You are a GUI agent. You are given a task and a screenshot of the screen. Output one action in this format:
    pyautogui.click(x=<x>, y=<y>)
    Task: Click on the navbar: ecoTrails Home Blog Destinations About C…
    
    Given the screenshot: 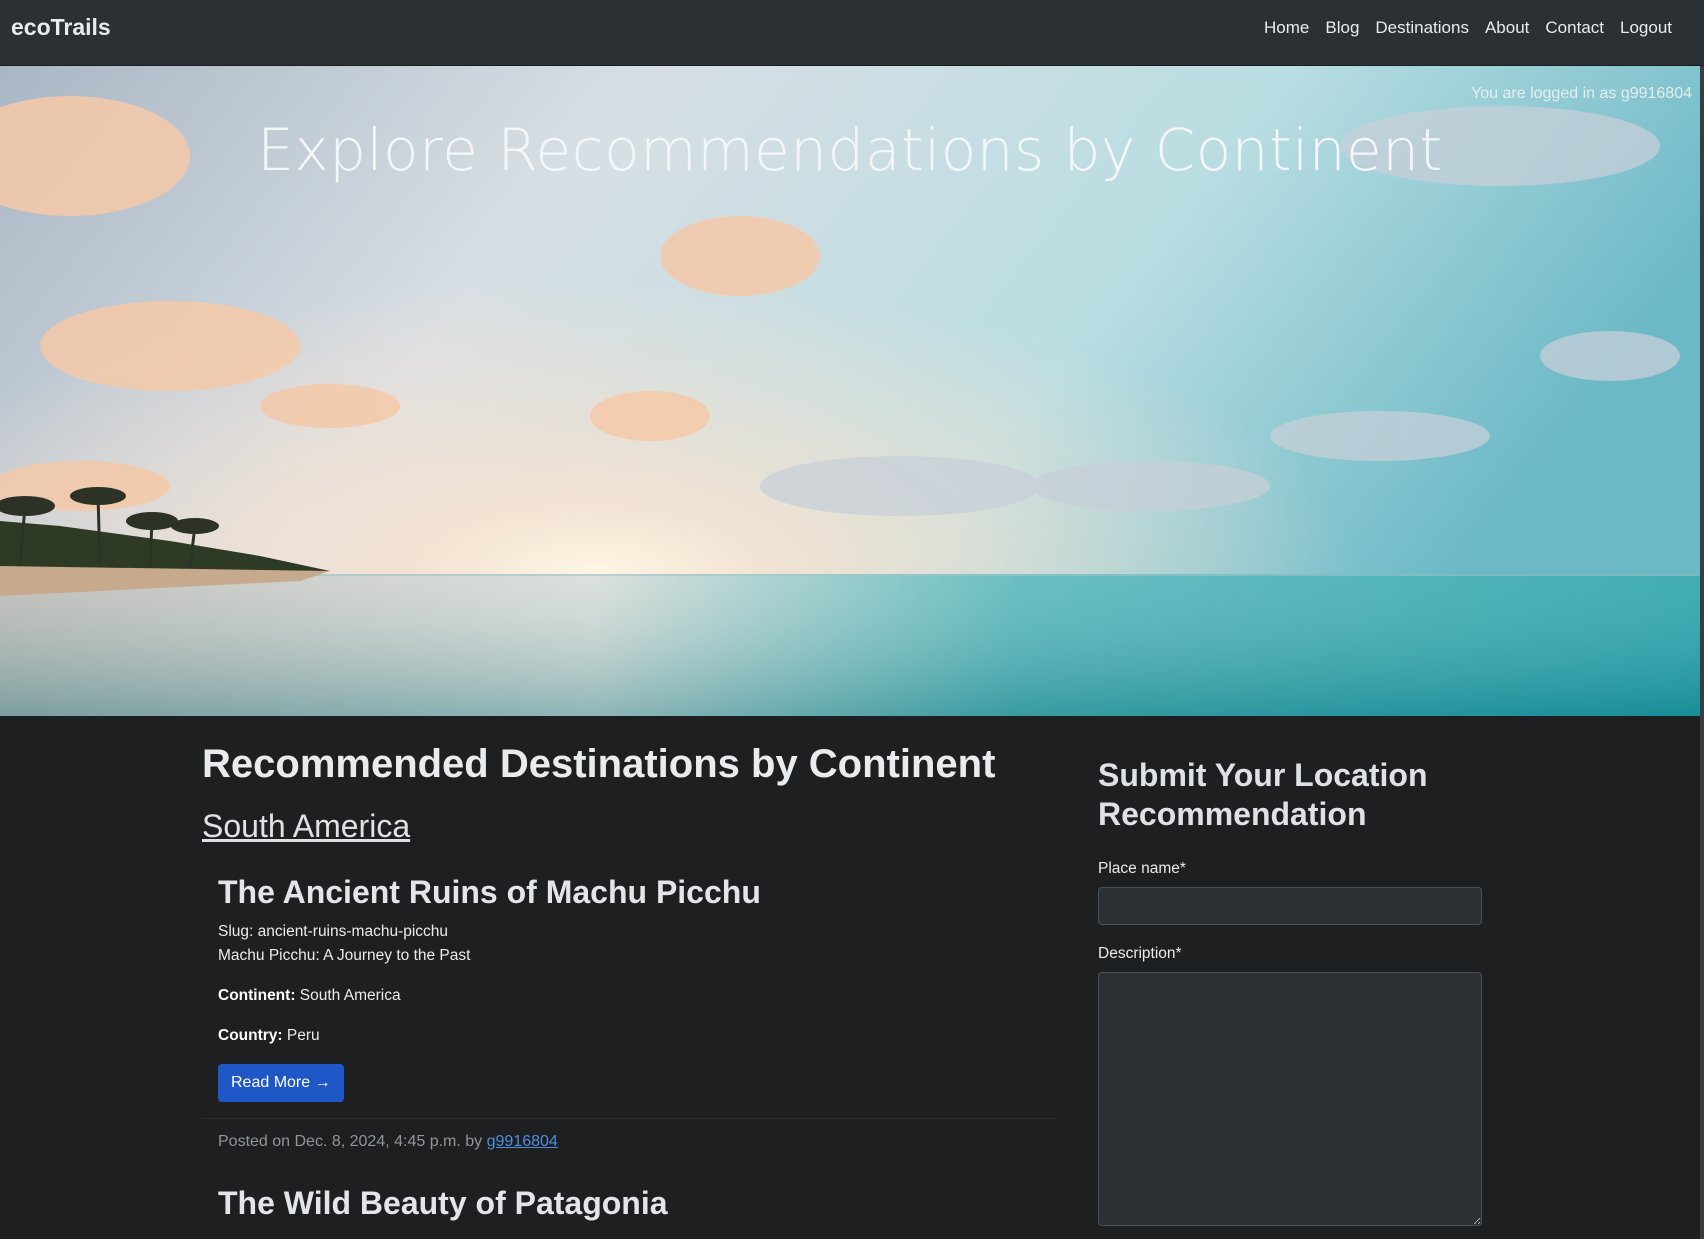 What is the action you would take?
    pyautogui.click(x=852, y=33)
    